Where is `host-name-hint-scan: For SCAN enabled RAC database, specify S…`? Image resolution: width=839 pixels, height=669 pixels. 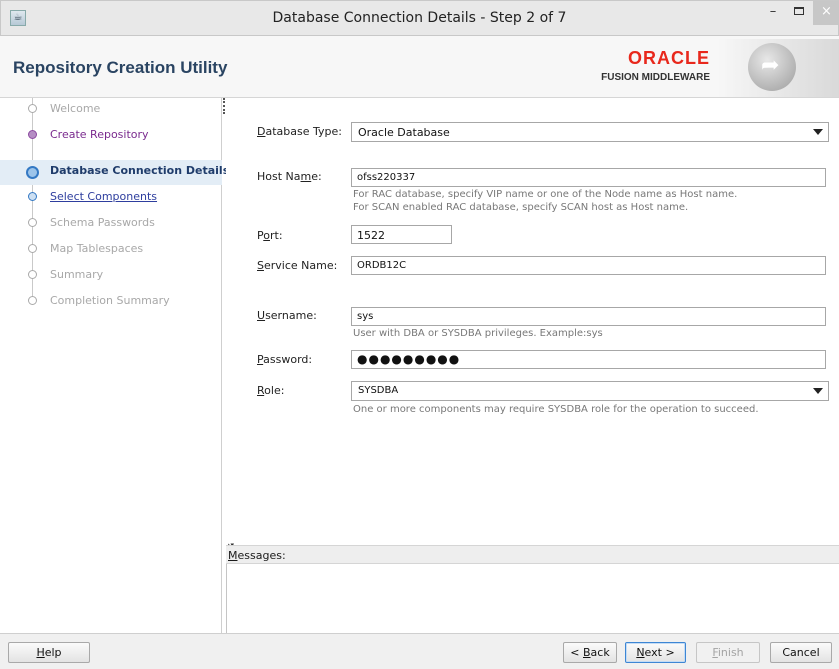 host-name-hint-scan: For SCAN enabled RAC database, specify S… is located at coordinates (521, 207).